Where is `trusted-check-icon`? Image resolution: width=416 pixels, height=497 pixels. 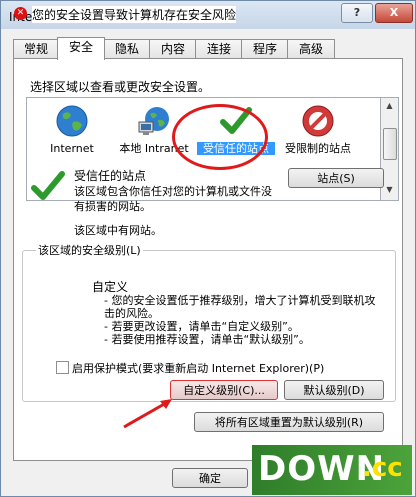
trusted-check-icon is located at coordinates (48, 185).